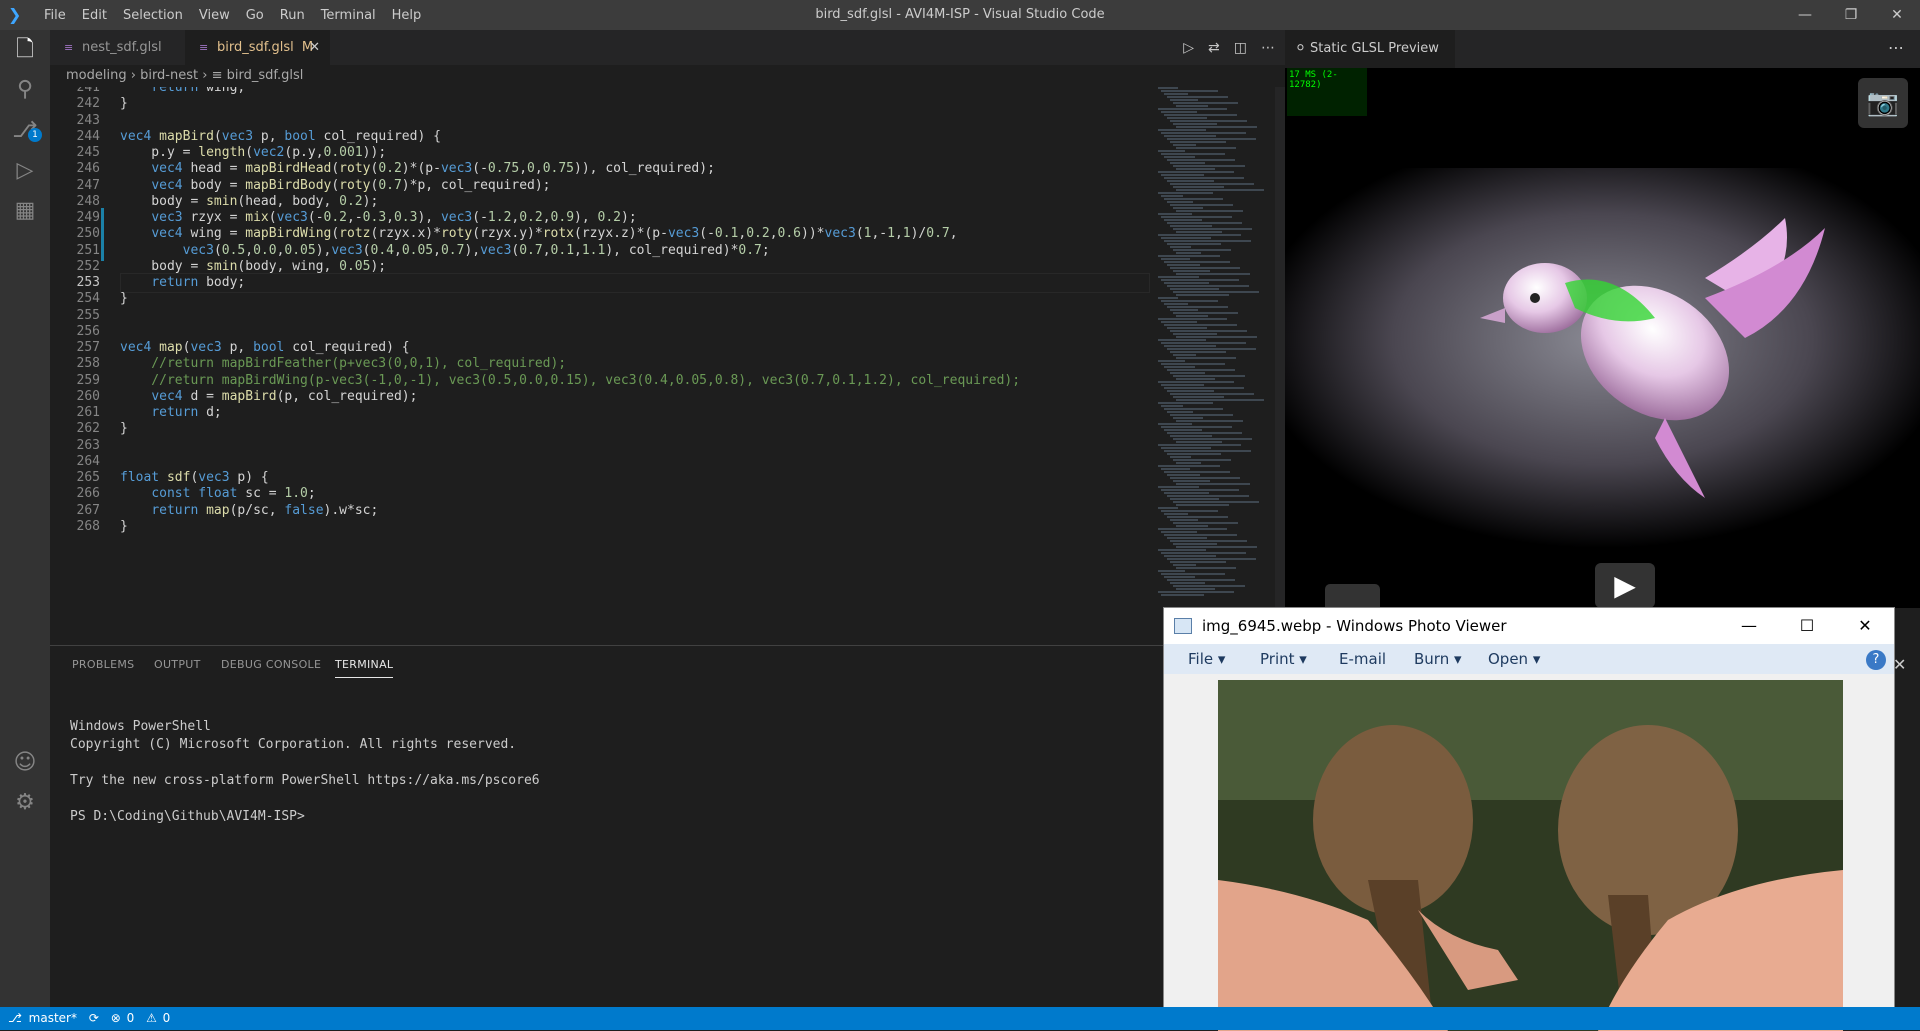 This screenshot has height=1031, width=1920. What do you see at coordinates (25, 90) in the screenshot?
I see `search-icon: ⚲` at bounding box center [25, 90].